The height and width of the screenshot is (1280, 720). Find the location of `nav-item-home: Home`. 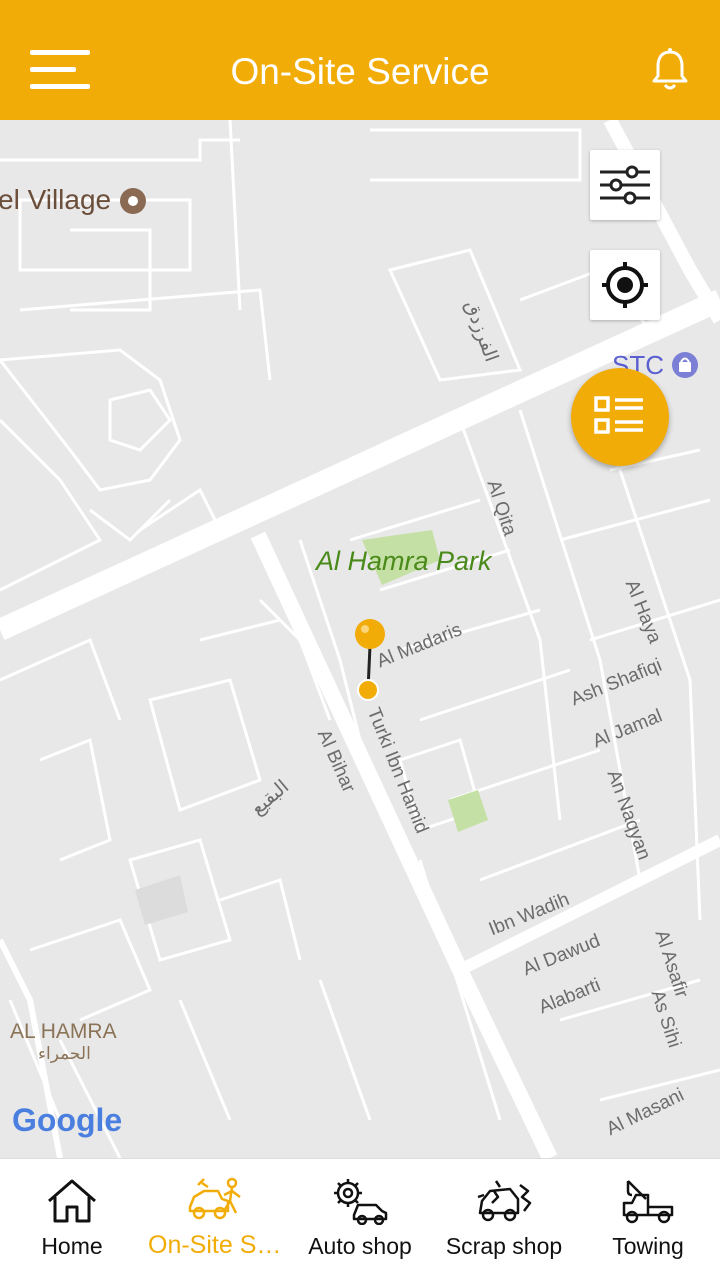

nav-item-home: Home is located at coordinates (72, 1219).